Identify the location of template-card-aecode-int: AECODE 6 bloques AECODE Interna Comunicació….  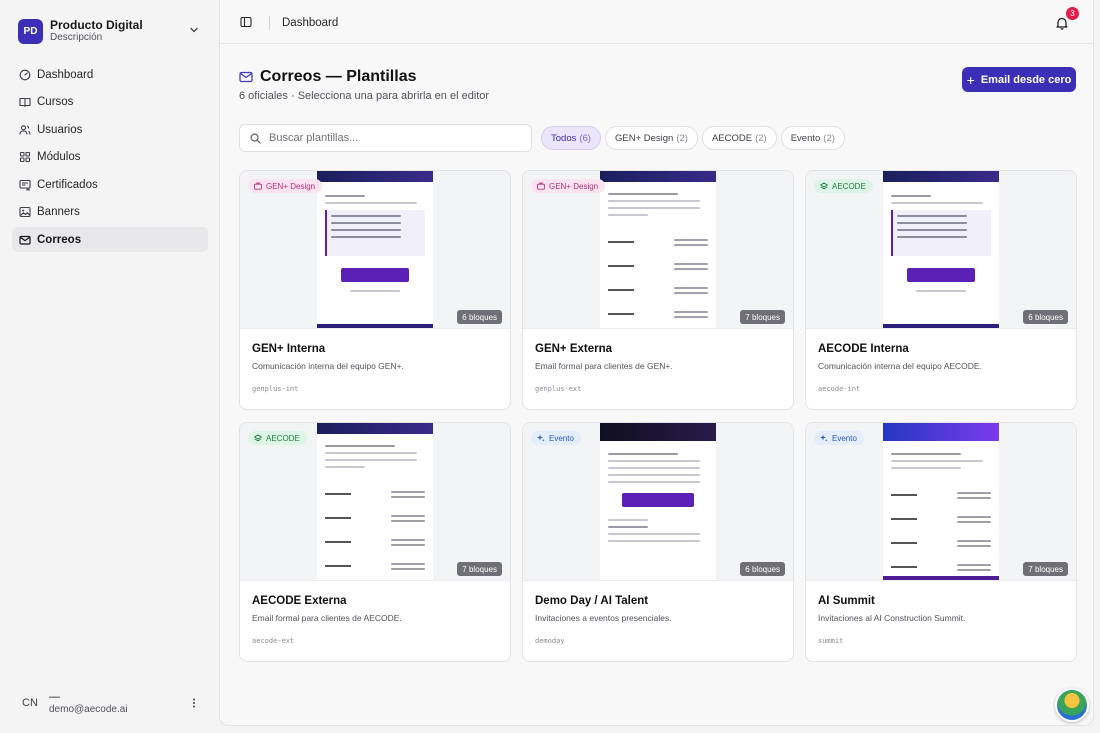
(941, 290).